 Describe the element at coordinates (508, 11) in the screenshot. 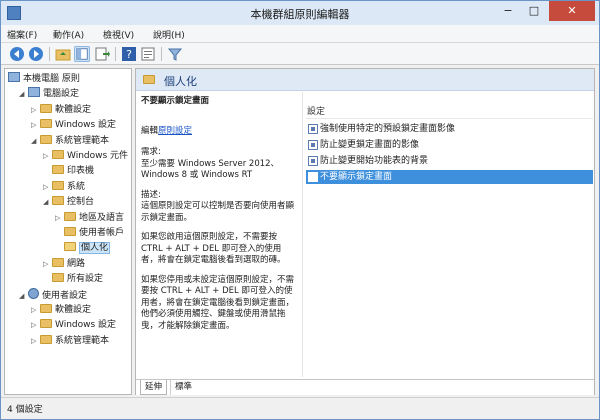

I see `minimize-button: −` at that location.